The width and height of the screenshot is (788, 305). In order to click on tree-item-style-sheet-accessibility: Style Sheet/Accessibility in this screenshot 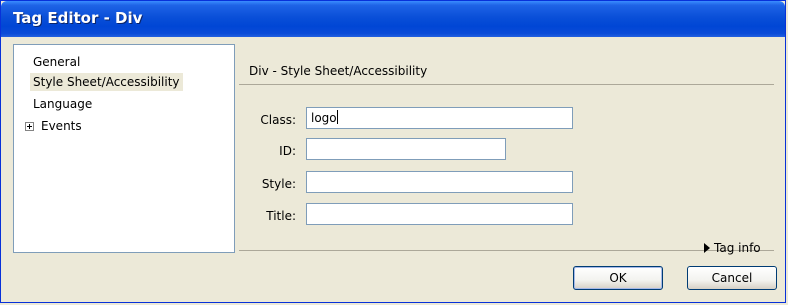, I will do `click(106, 82)`.